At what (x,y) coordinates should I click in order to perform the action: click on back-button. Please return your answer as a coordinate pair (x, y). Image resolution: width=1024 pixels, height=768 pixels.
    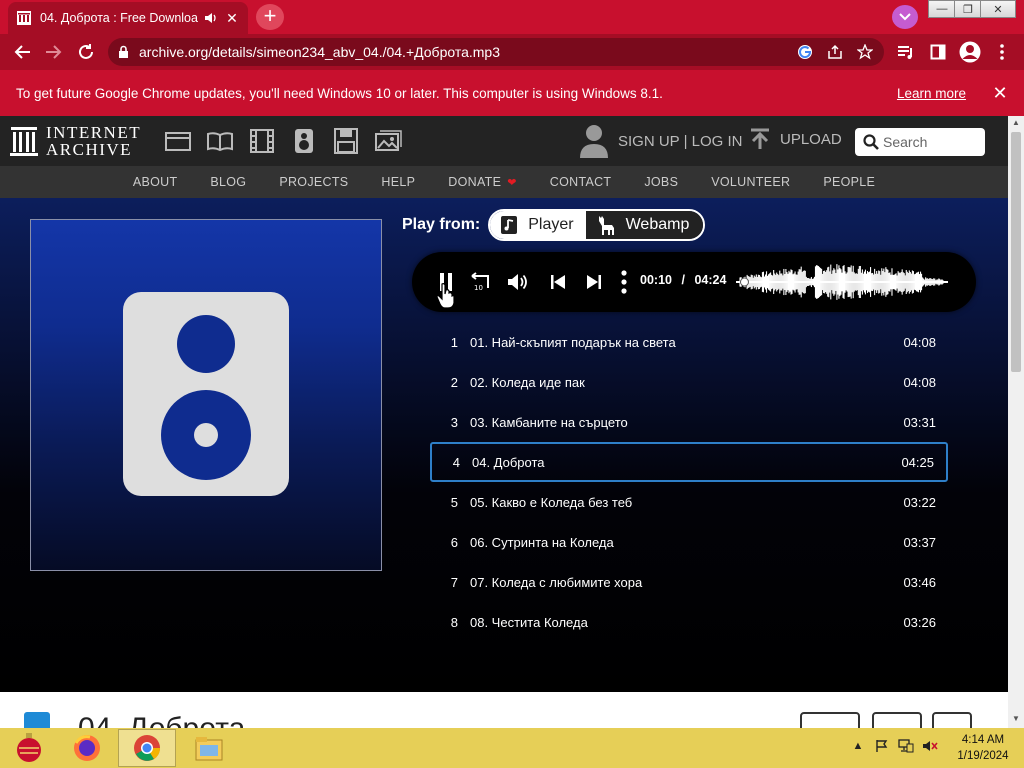
    Looking at the image, I should click on (22, 52).